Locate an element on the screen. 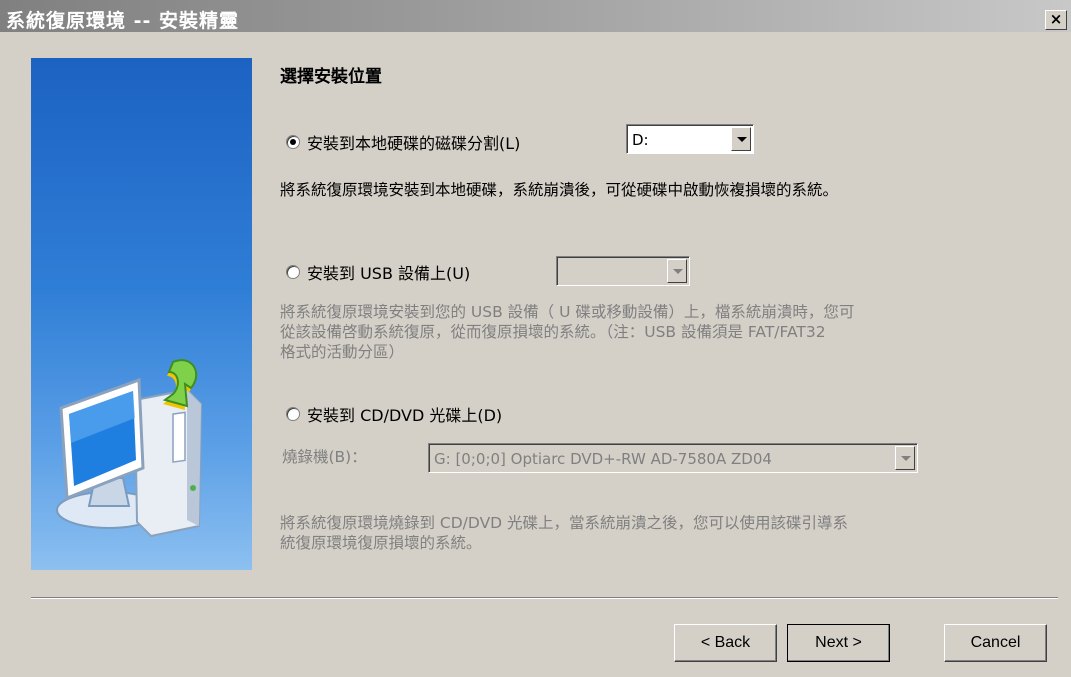  usb-label: 安裝到 USB 設備上(U) is located at coordinates (388, 272).